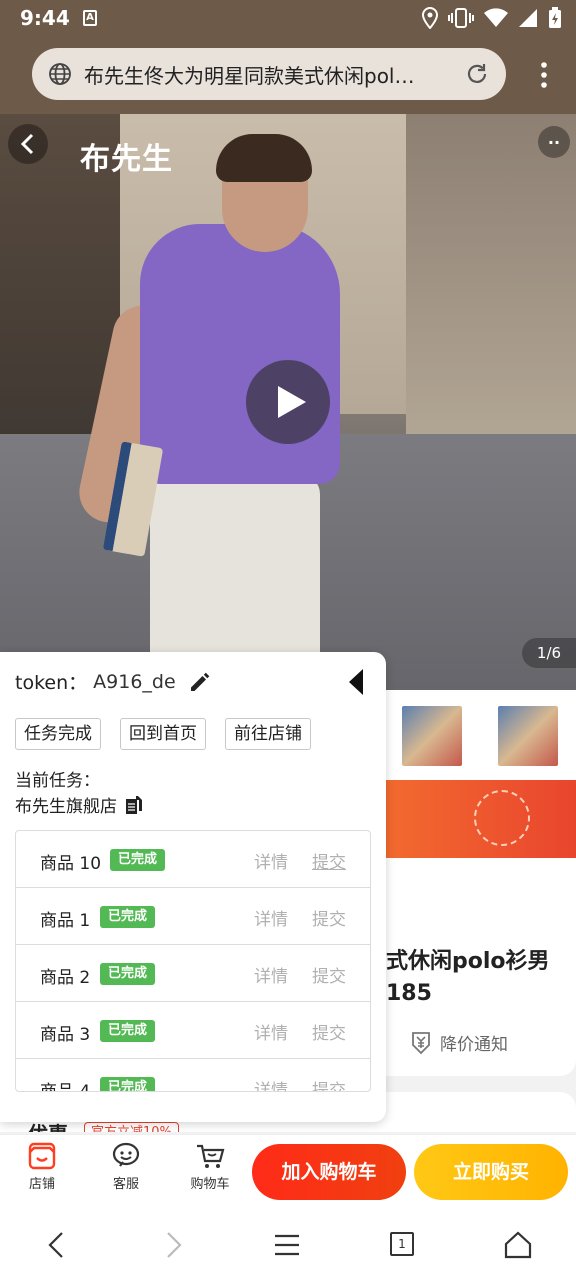  What do you see at coordinates (131, 1127) in the screenshot?
I see `promo-tag: 官方立减10%` at bounding box center [131, 1127].